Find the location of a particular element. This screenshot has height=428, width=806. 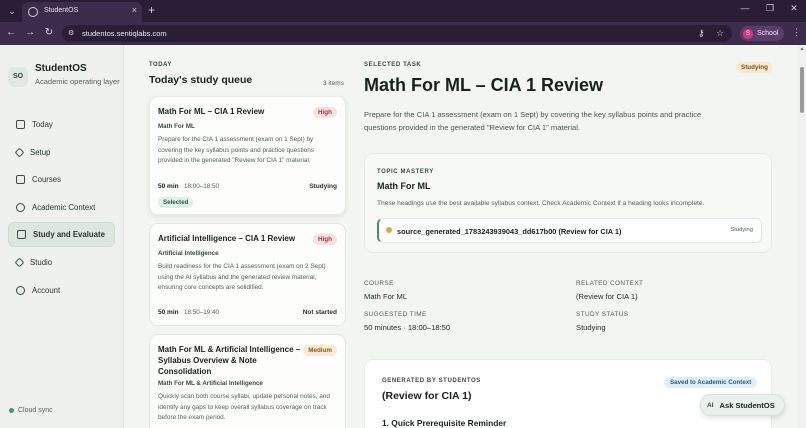

source-status: Studying is located at coordinates (741, 230).